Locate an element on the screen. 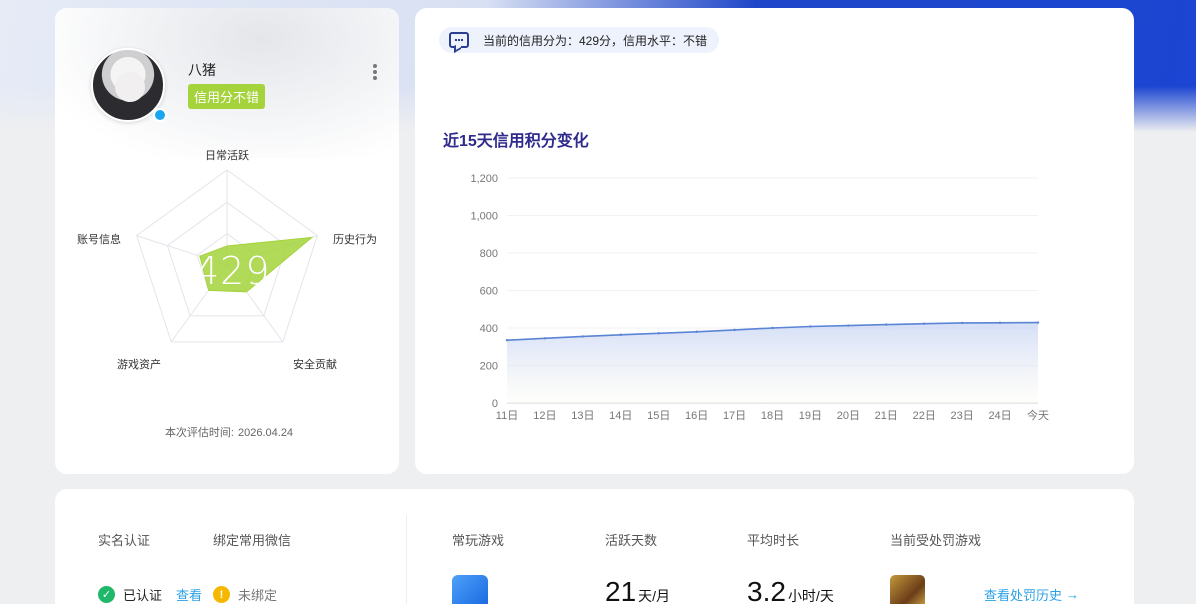 This screenshot has width=1196, height=604. punished-game-icon is located at coordinates (907, 589).